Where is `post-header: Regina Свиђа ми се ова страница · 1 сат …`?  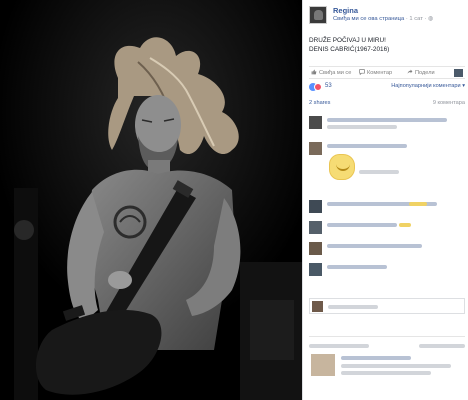 post-header: Regina Свиђа ми се ова страница · 1 сат … is located at coordinates (387, 17).